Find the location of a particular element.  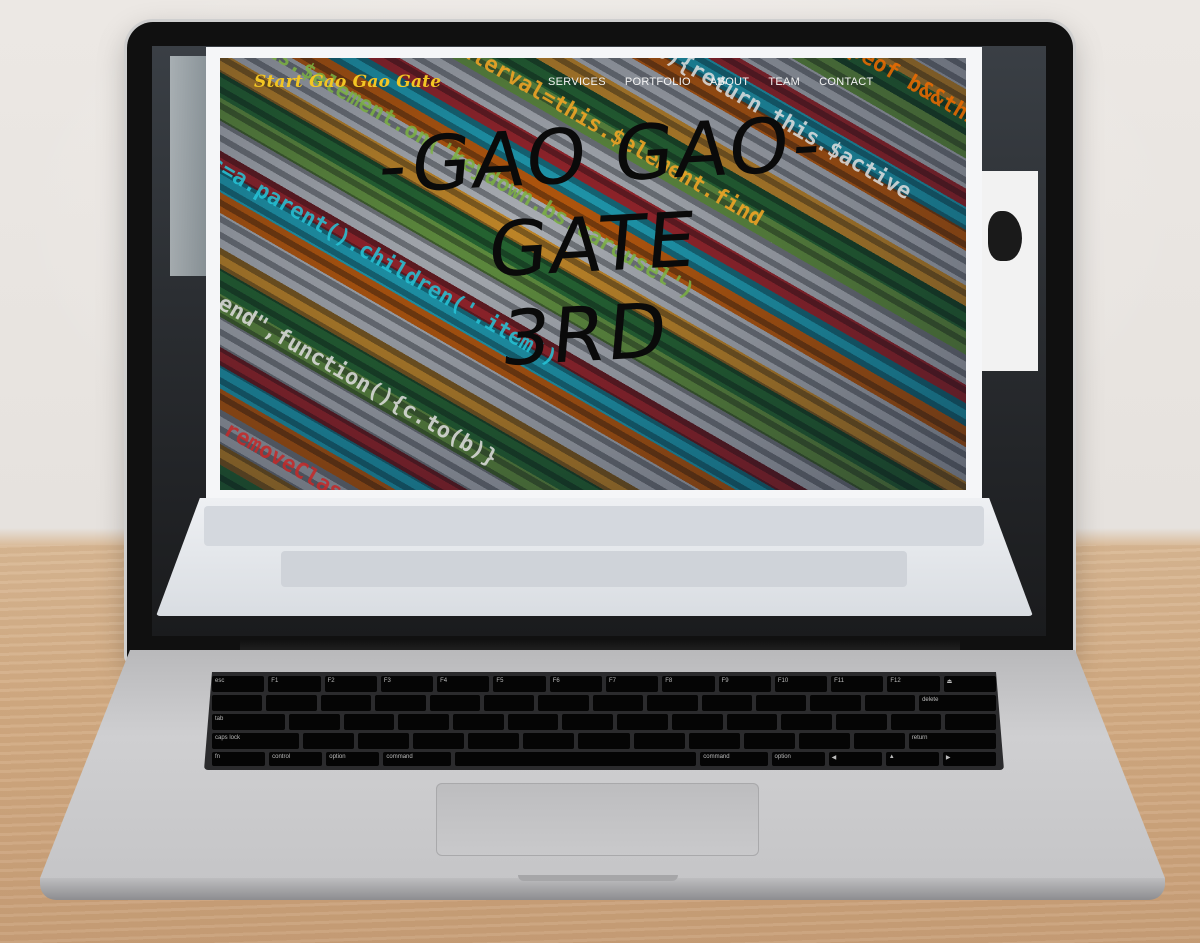

key: F5 is located at coordinates (519, 684).